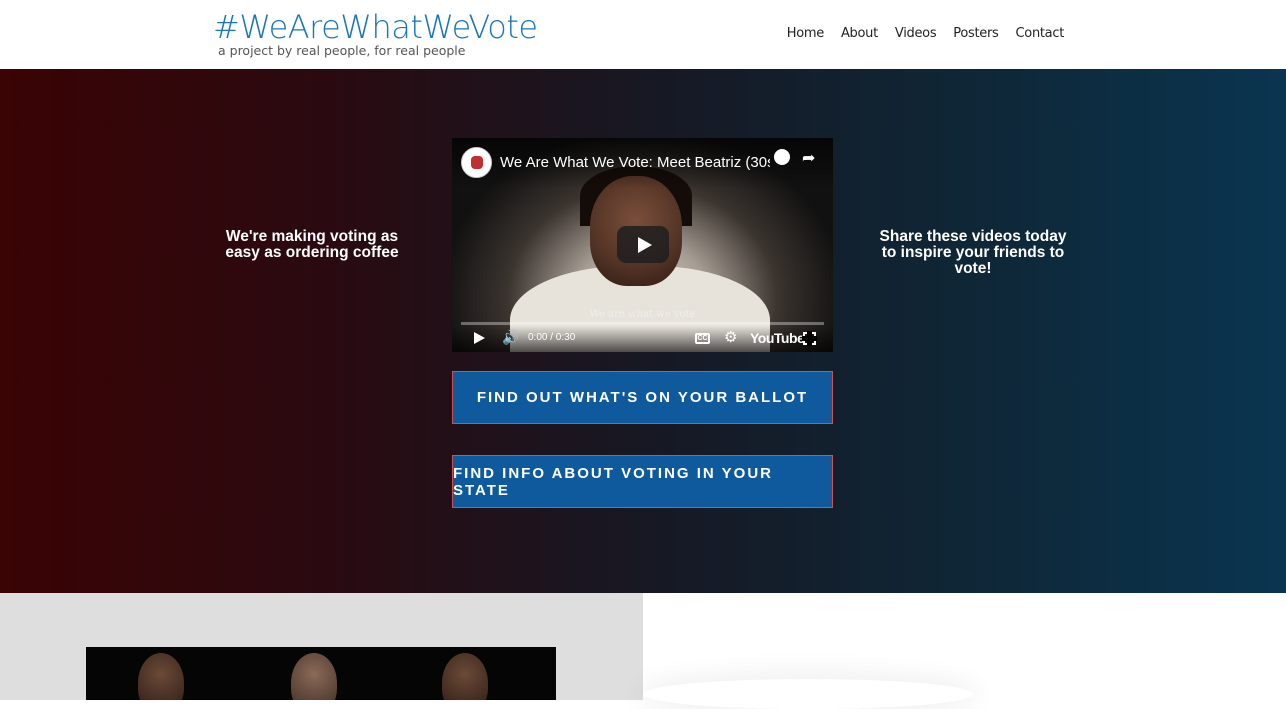  What do you see at coordinates (642, 314) in the screenshot?
I see `video-caption: We are what we vote` at bounding box center [642, 314].